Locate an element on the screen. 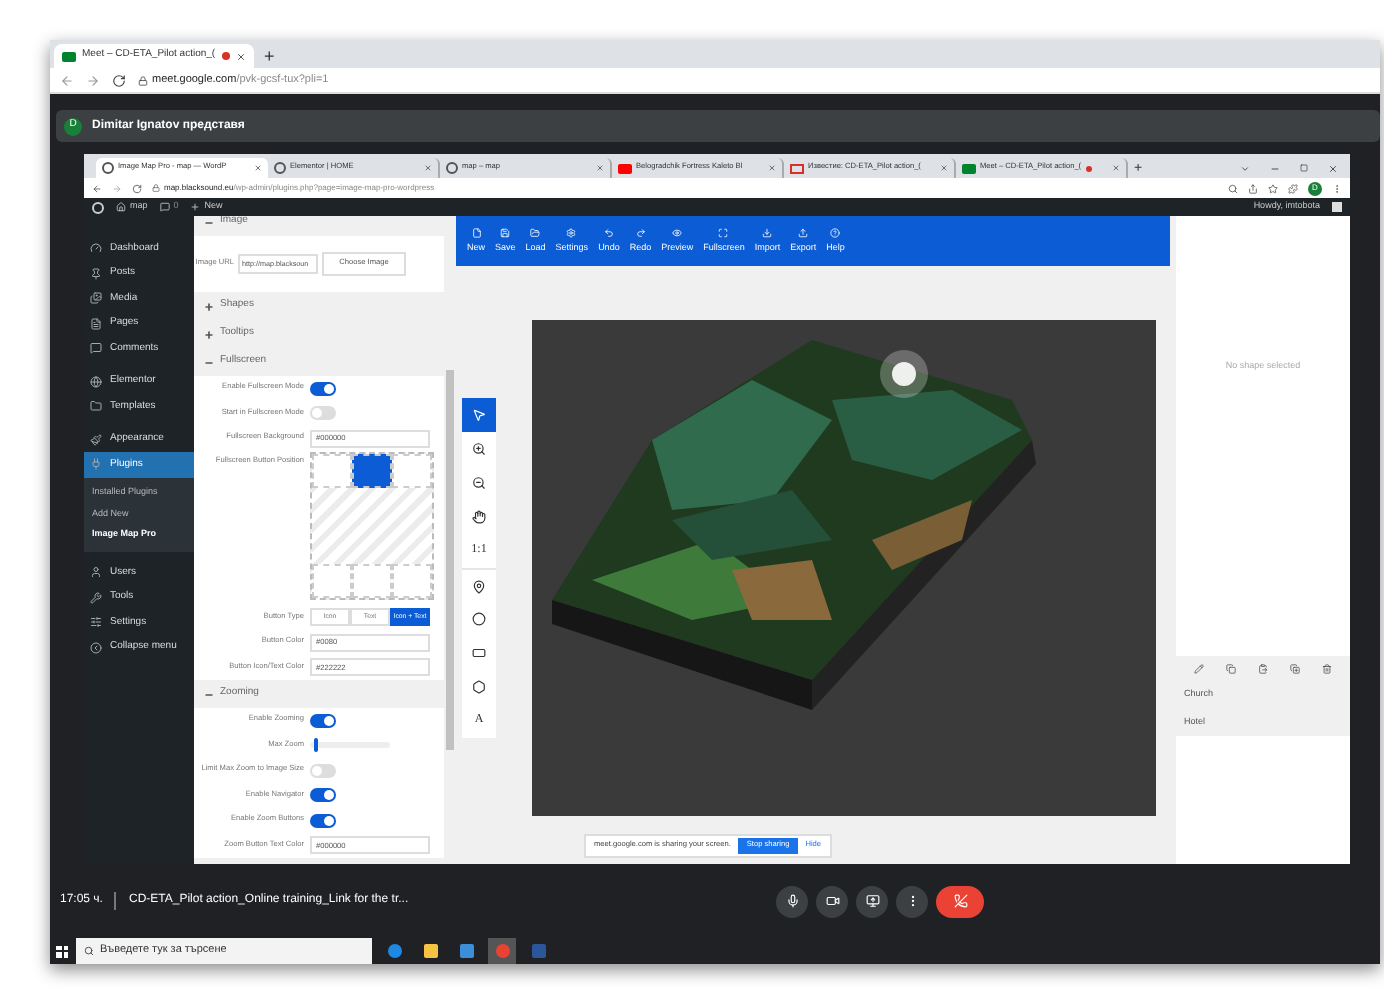  gauge-icon is located at coordinates (96, 248).